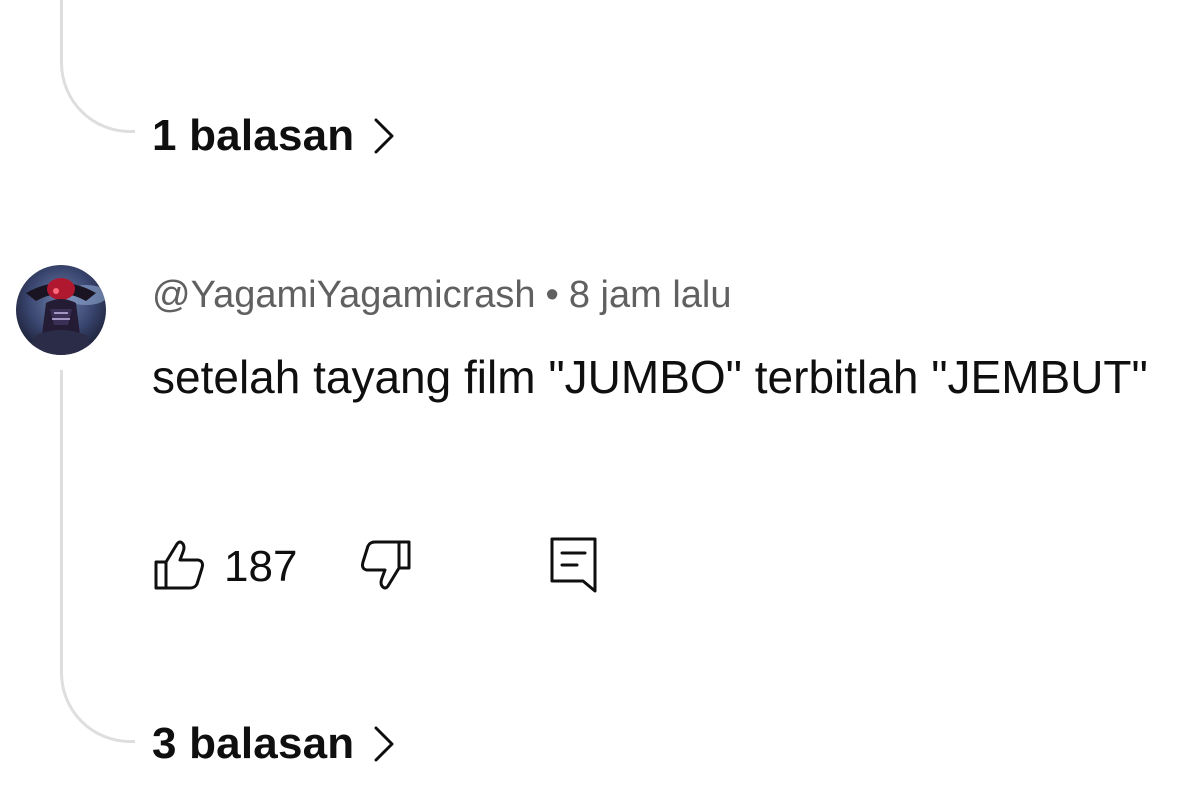 The image size is (1200, 800). What do you see at coordinates (61, 310) in the screenshot?
I see `avatar` at bounding box center [61, 310].